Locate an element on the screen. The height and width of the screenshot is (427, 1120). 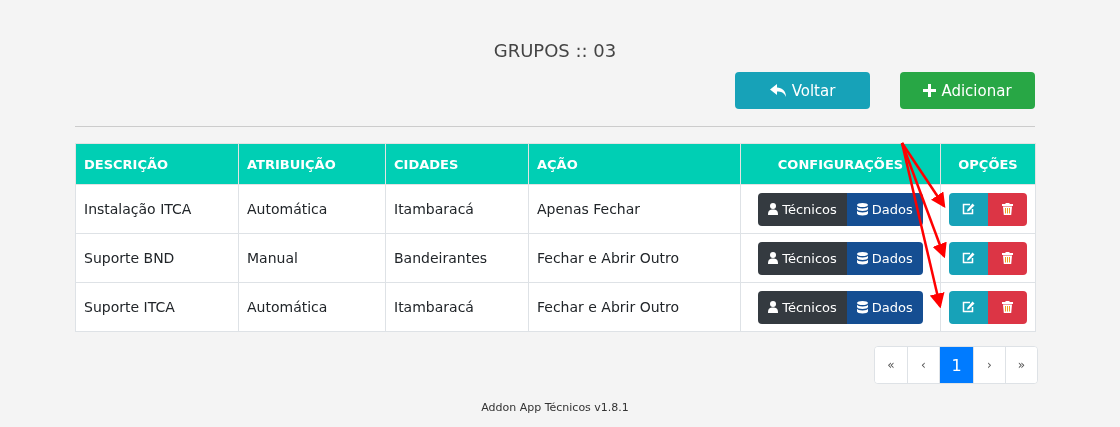
column-header: CIDADES is located at coordinates (457, 164).